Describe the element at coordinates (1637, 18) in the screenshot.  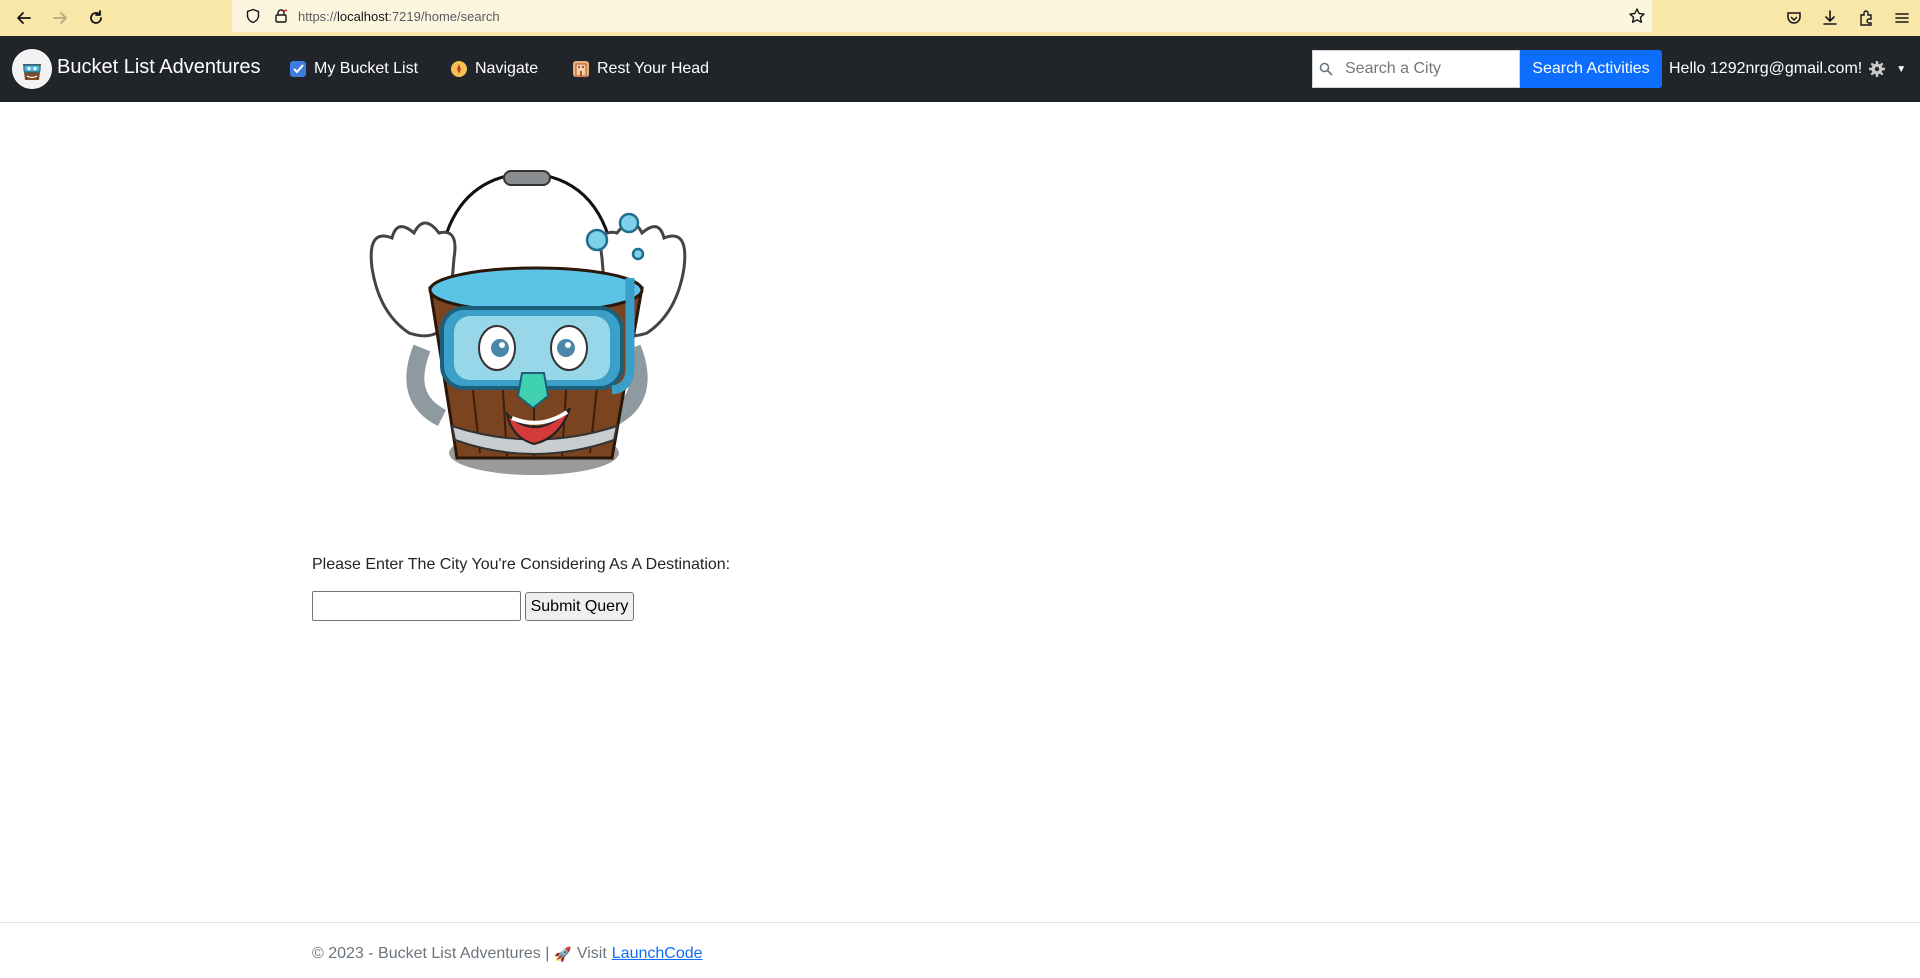
I see `star-icon` at that location.